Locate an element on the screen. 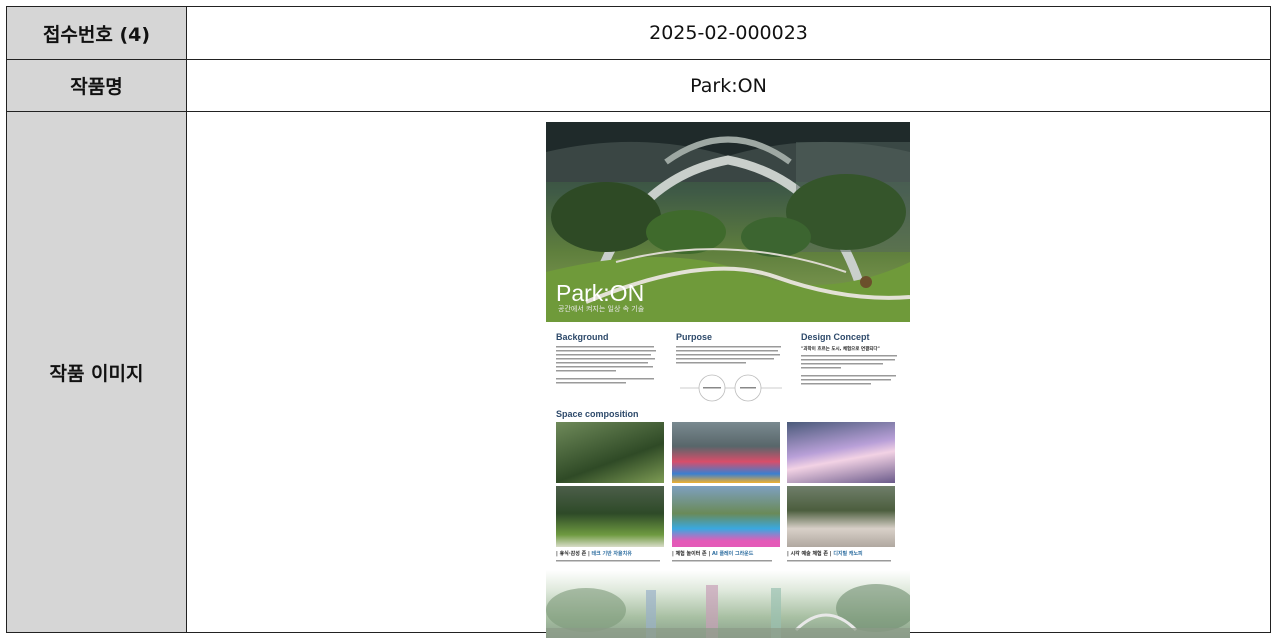 This screenshot has width=1273, height=638. zone-caption-art: | 시각 예술 체험 존 | 디지털 캐노피 is located at coordinates (825, 553).